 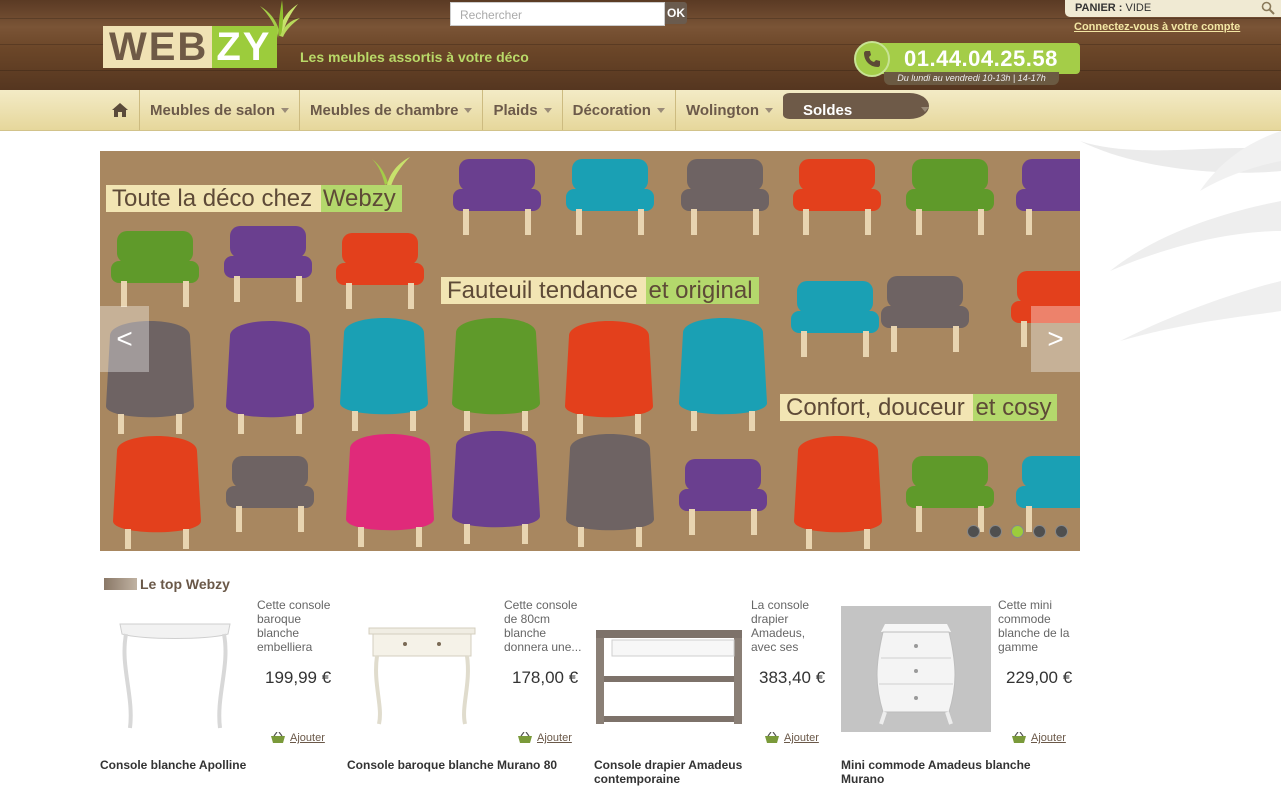 I want to click on cart-bar: PANIER : VIDE, so click(x=1173, y=8).